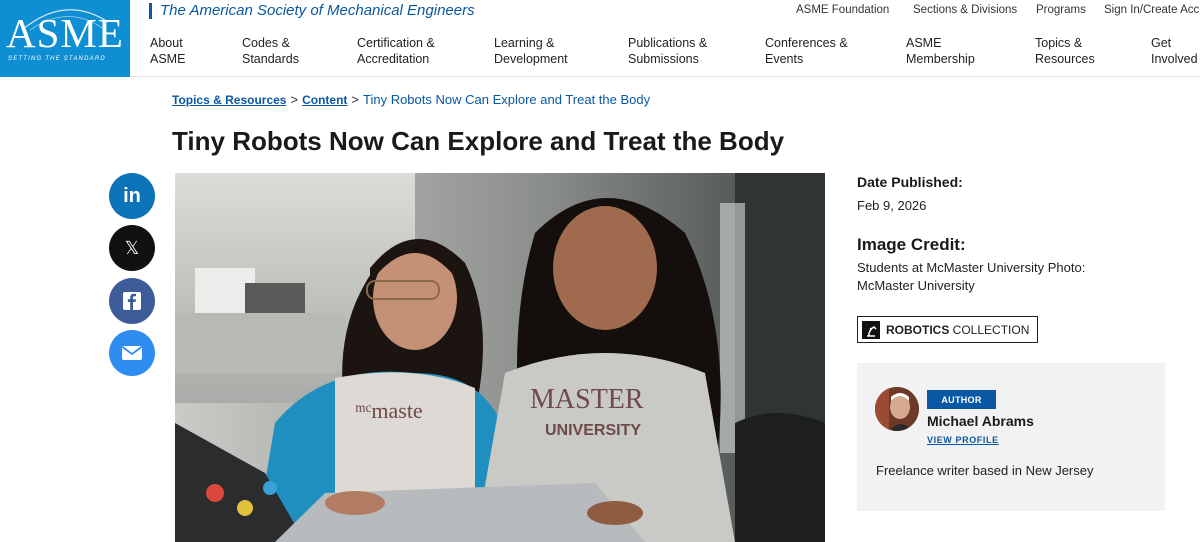 This screenshot has width=1200, height=542. What do you see at coordinates (980, 421) in the screenshot?
I see `author-name: Michael Abrams` at bounding box center [980, 421].